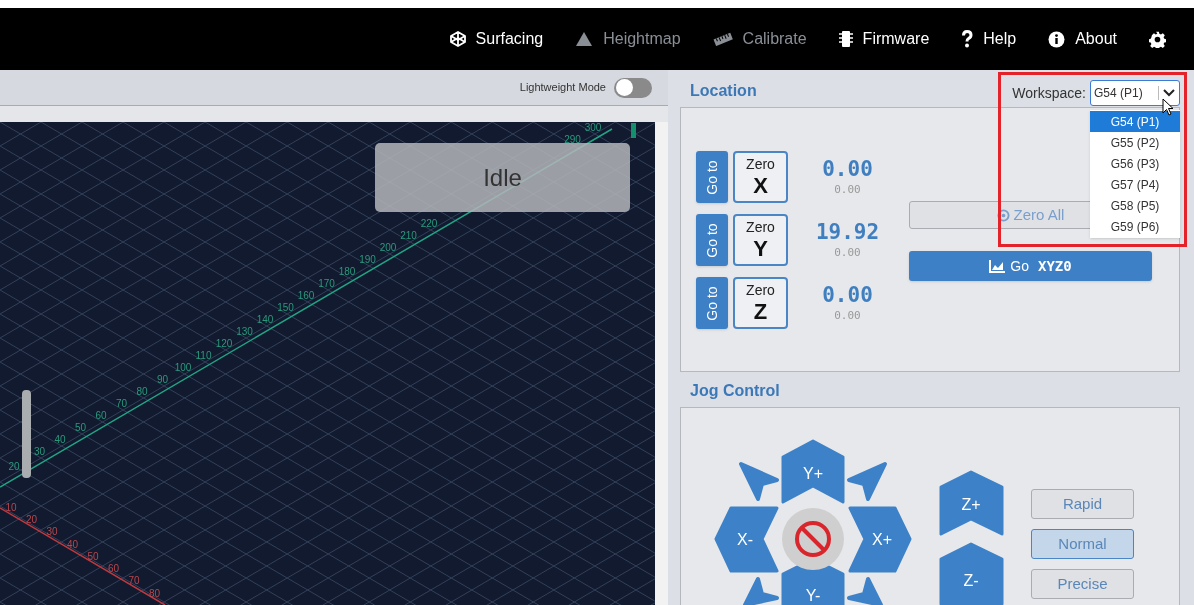 The height and width of the screenshot is (605, 1194). What do you see at coordinates (884, 39) in the screenshot?
I see `nav-link: Firmware` at bounding box center [884, 39].